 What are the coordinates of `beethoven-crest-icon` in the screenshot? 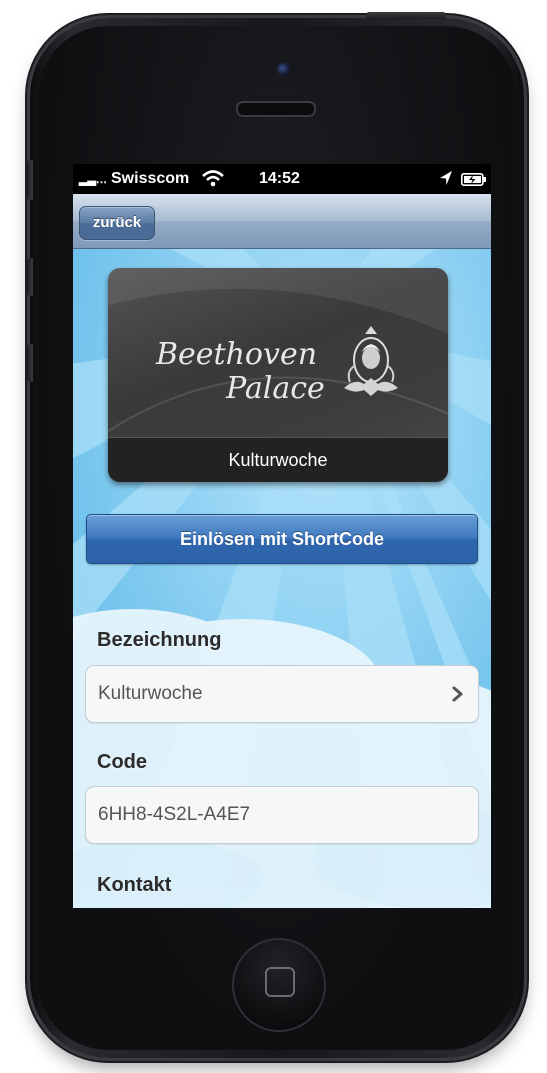 It's located at (371, 364).